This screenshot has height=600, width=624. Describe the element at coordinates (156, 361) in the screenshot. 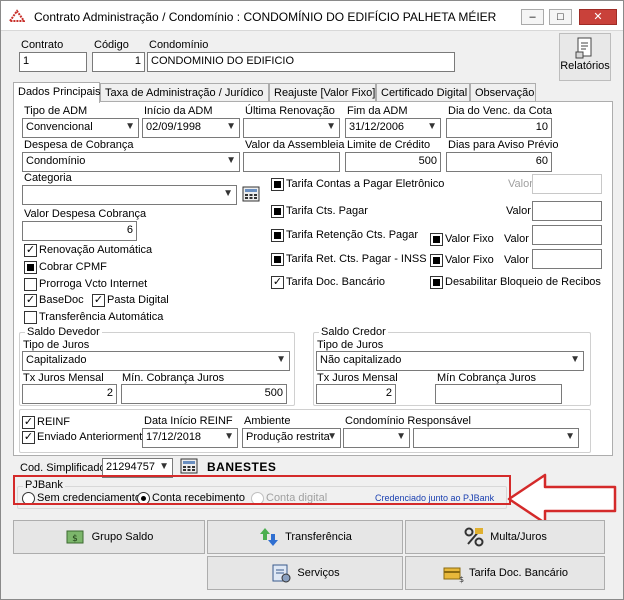

I see `devedor-tipo-juros-select: Capitalizado ▼` at that location.